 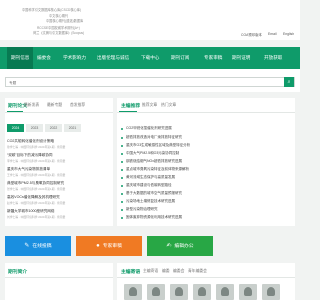 I want to click on article-meta: 王学仁等 · 中国环境科学 2024年第1期 · 查阅量, so click(x=36, y=175).